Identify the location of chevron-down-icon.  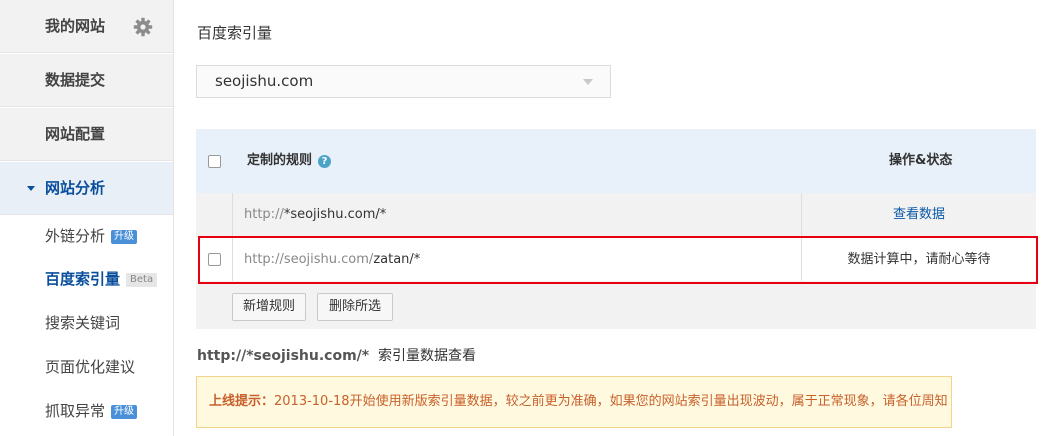
(588, 82).